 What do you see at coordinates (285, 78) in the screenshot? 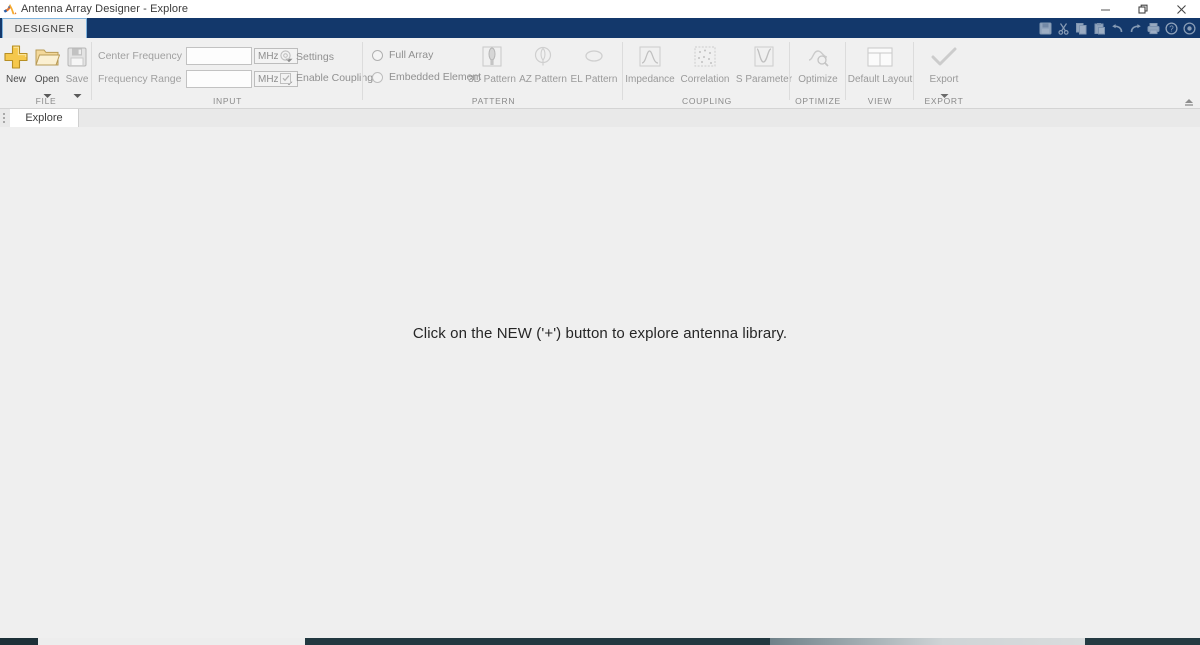
I see `checkbox-icon` at bounding box center [285, 78].